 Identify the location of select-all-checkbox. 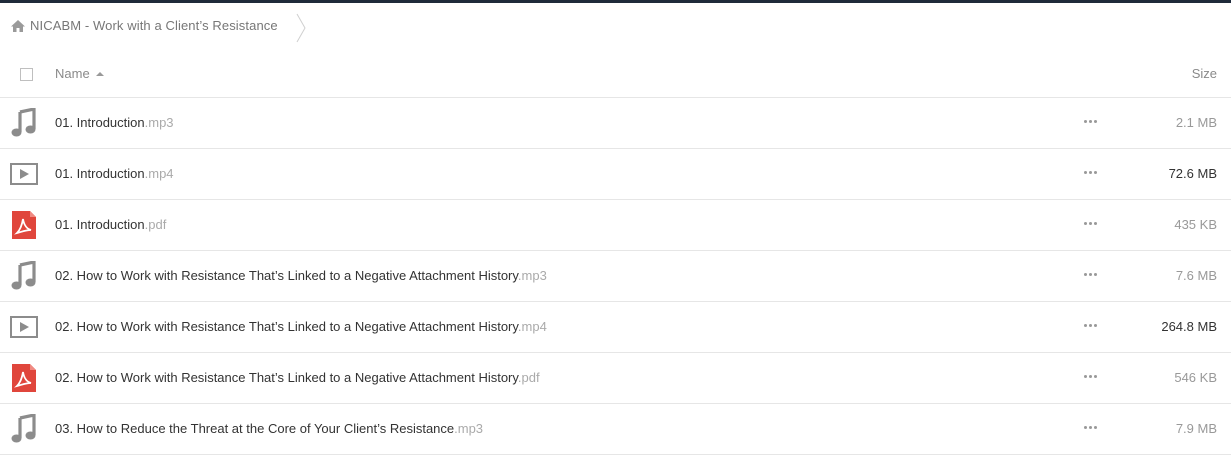
(26, 74).